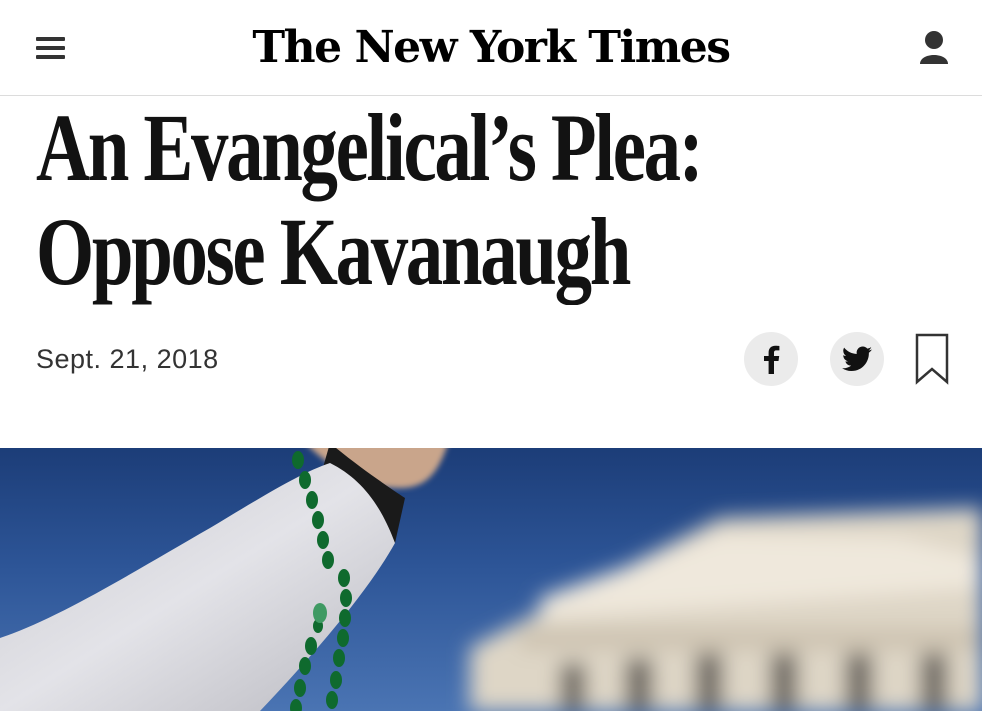 The width and height of the screenshot is (982, 711). Describe the element at coordinates (370, 147) in the screenshot. I see `headline-line: An Evangelical’s Plea:` at that location.